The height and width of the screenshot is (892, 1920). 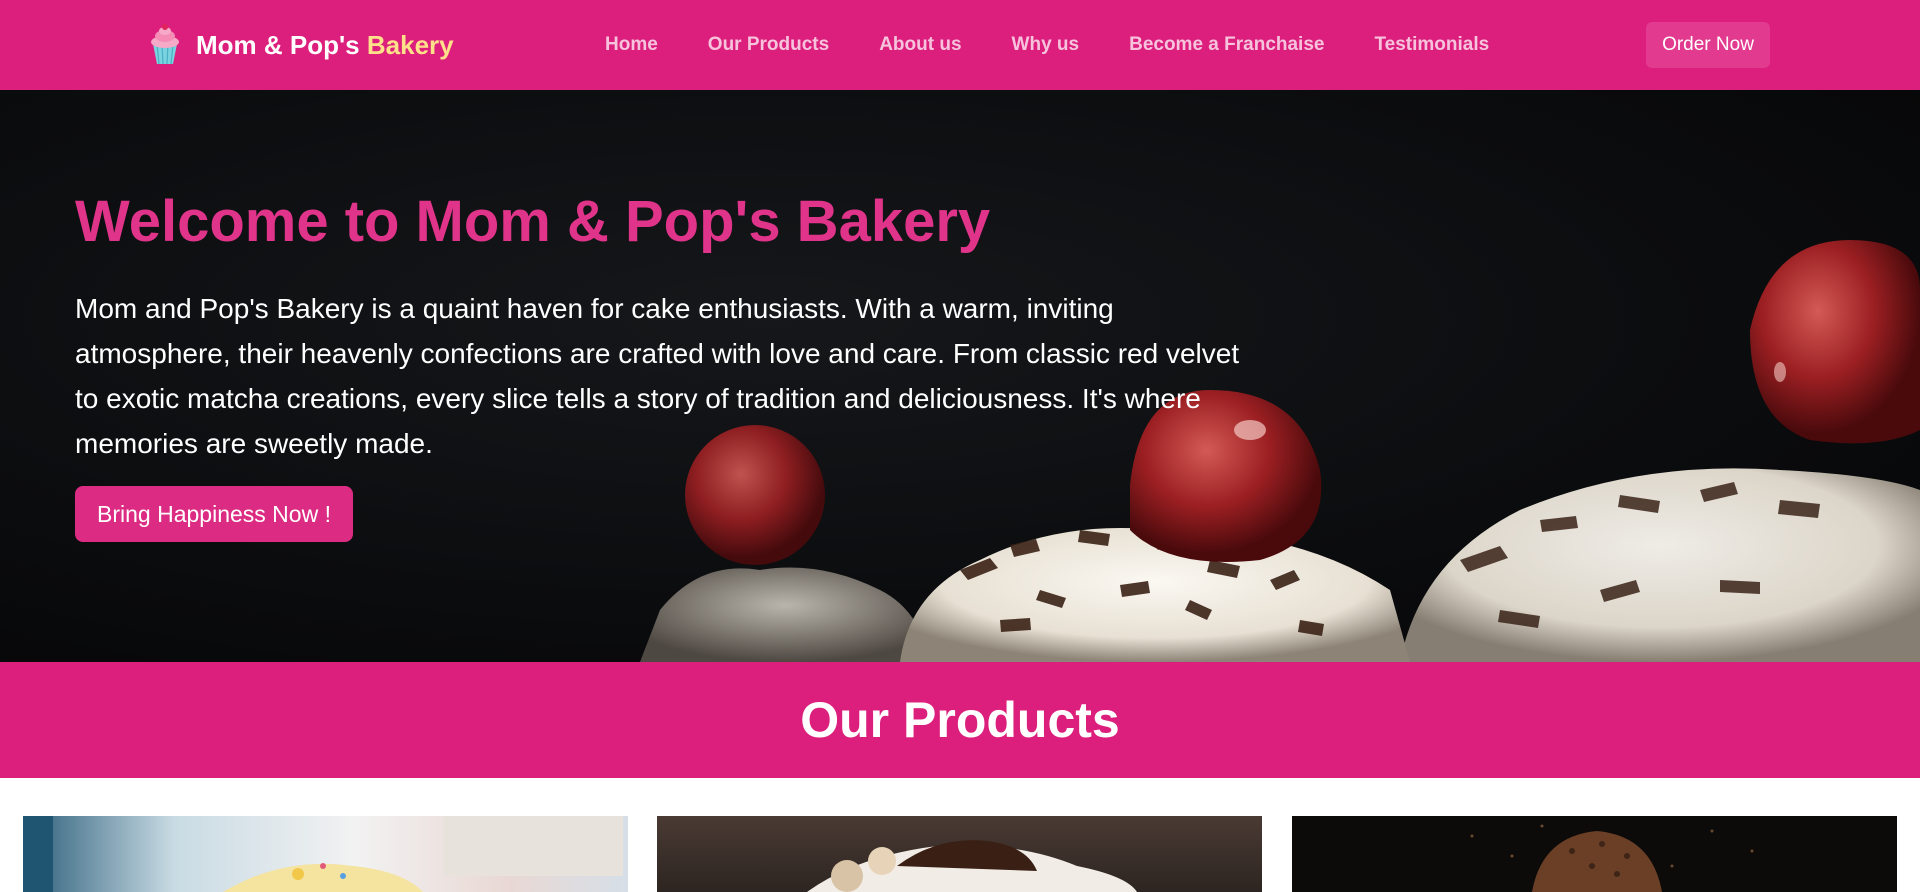 What do you see at coordinates (631, 45) in the screenshot?
I see `nav-home: Home` at bounding box center [631, 45].